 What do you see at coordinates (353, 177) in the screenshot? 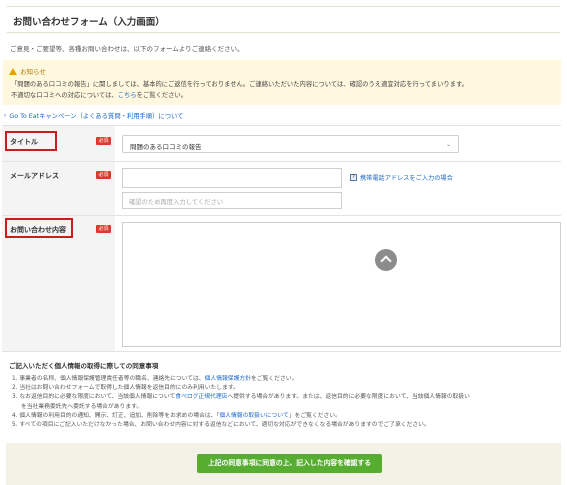
I see `help-icon: ?` at bounding box center [353, 177].